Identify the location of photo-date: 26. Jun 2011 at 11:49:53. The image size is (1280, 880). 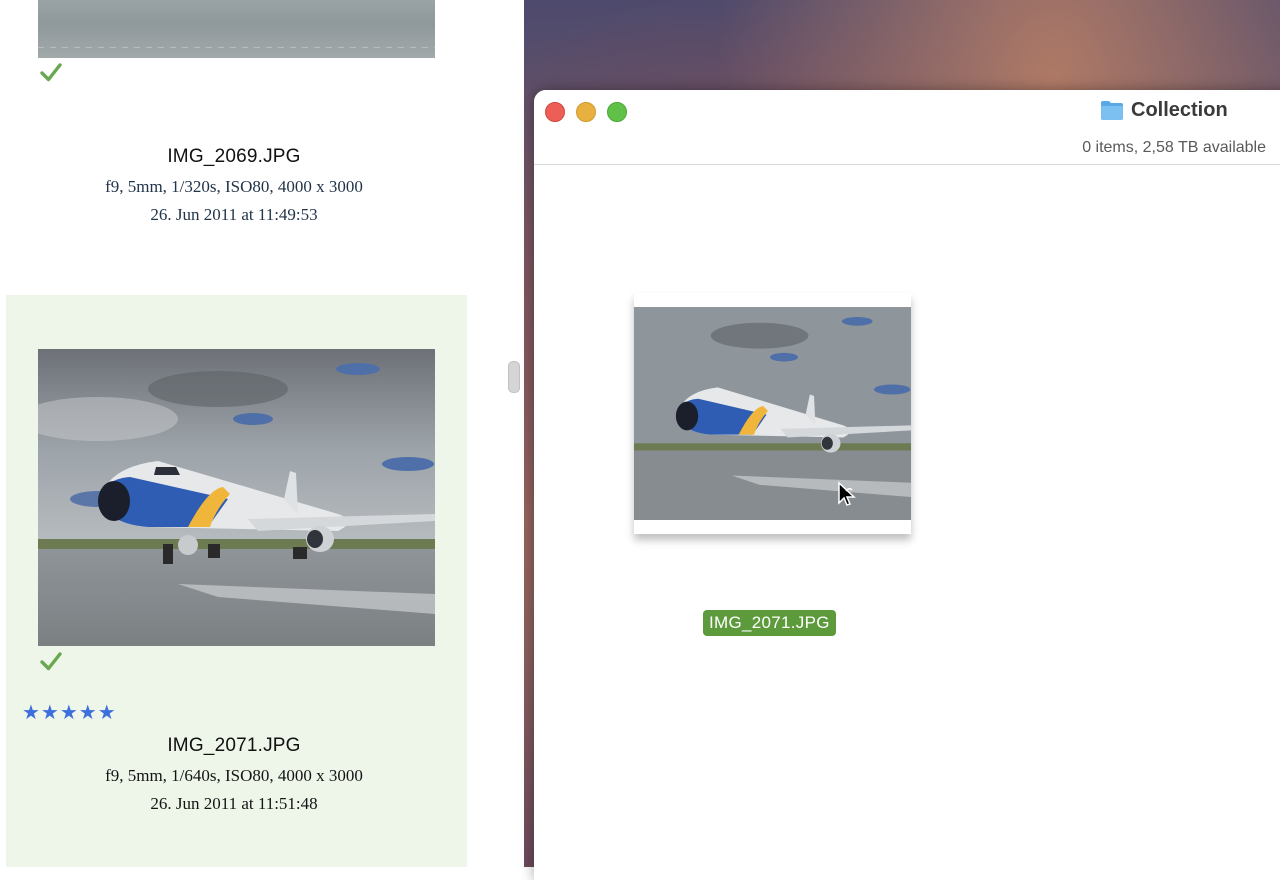
(234, 214).